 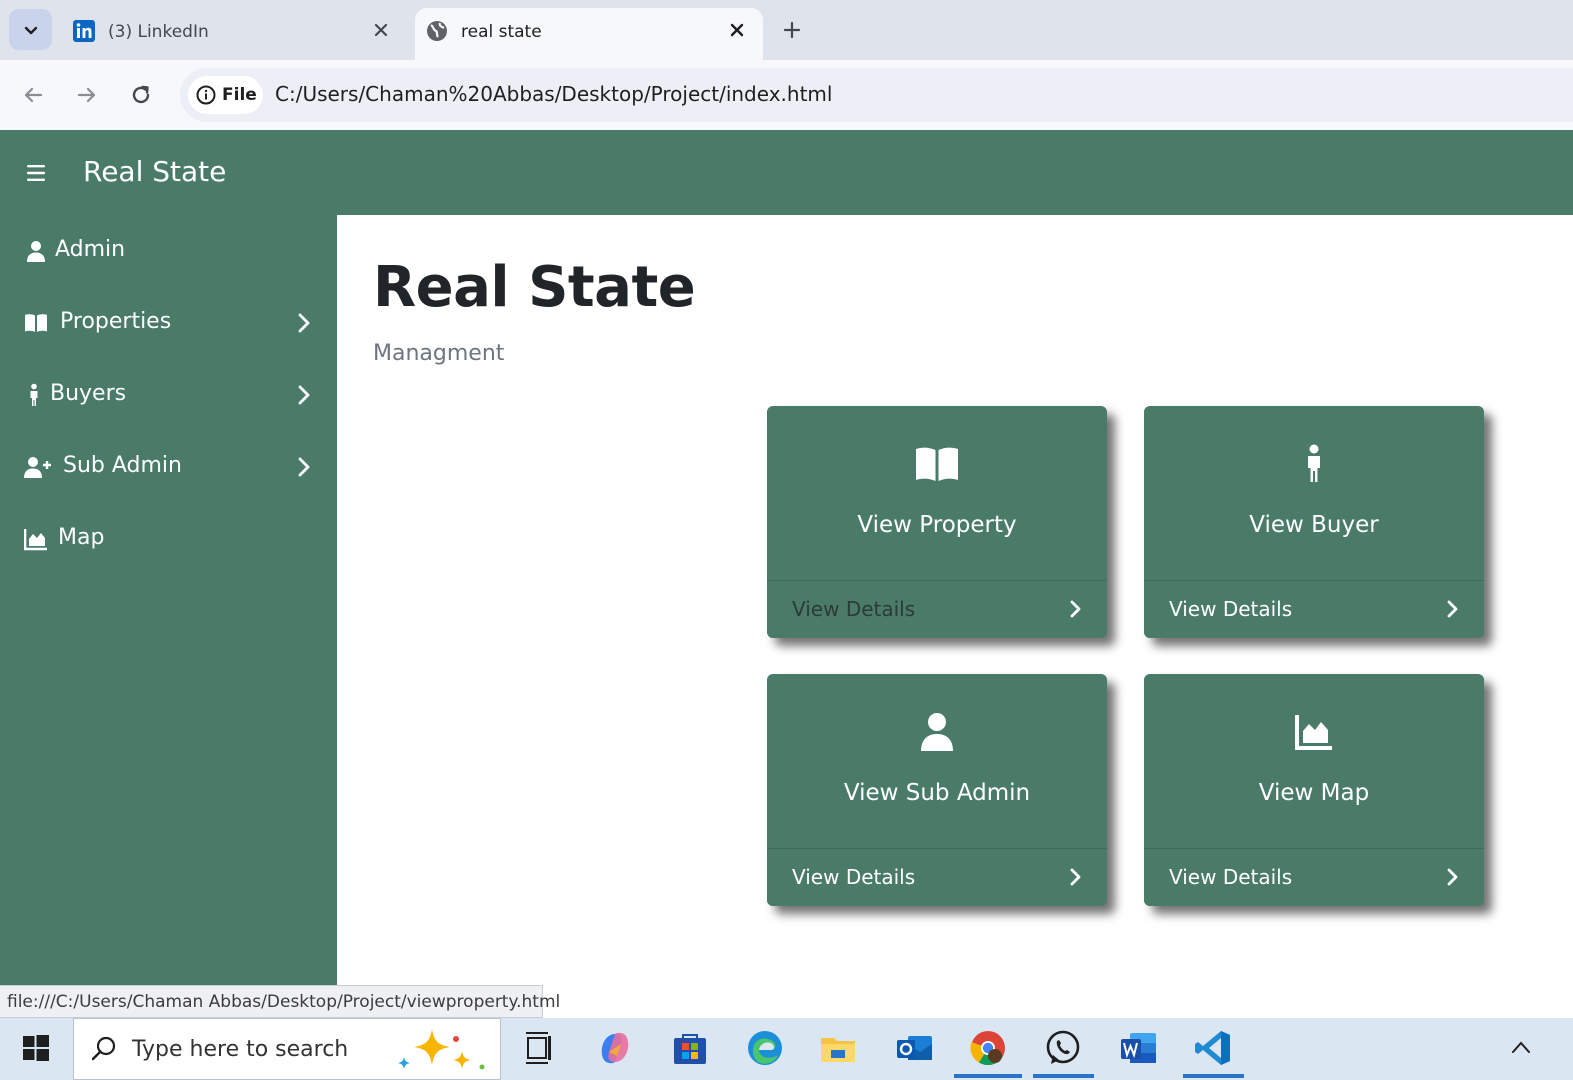 I want to click on page-title: Real State, so click(x=534, y=287).